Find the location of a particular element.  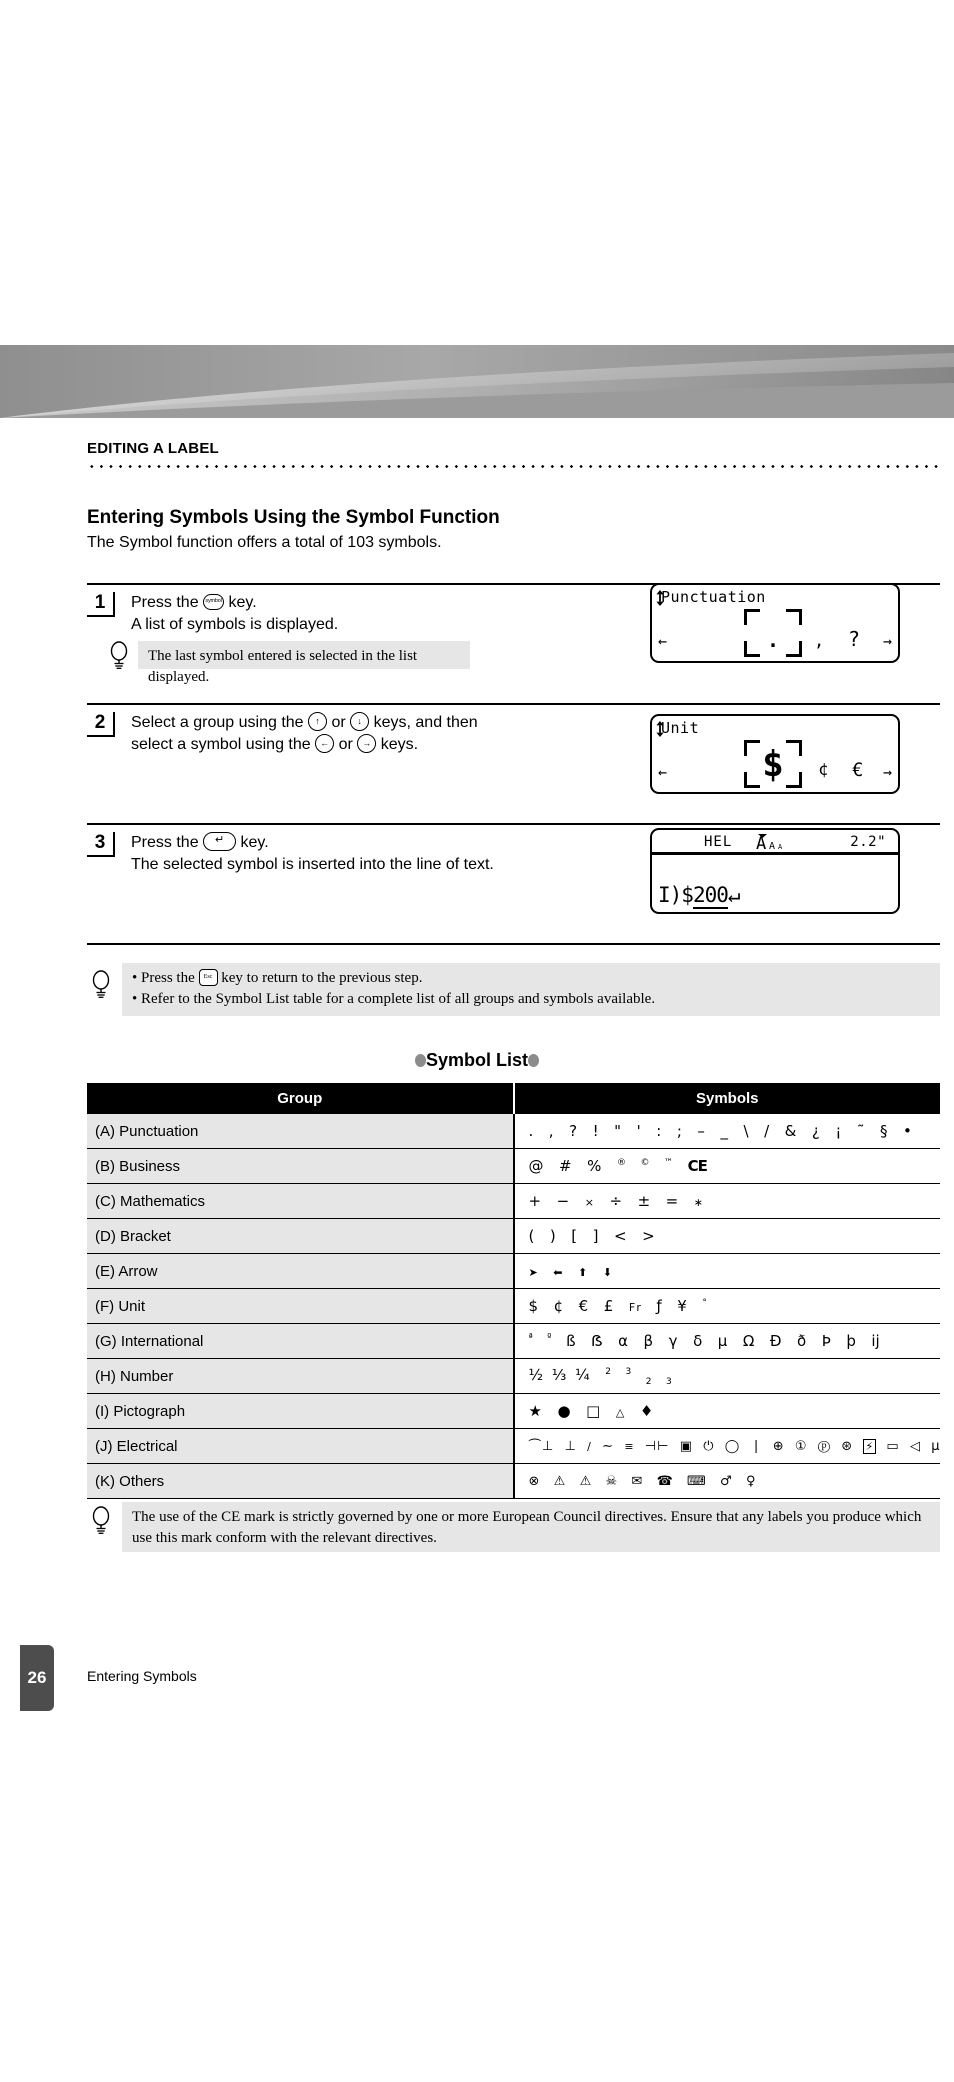

symbols-international: ª º ß ẞ α β γ δ µ Ω Ð ð Þ þ ĳ is located at coordinates (726, 1341).